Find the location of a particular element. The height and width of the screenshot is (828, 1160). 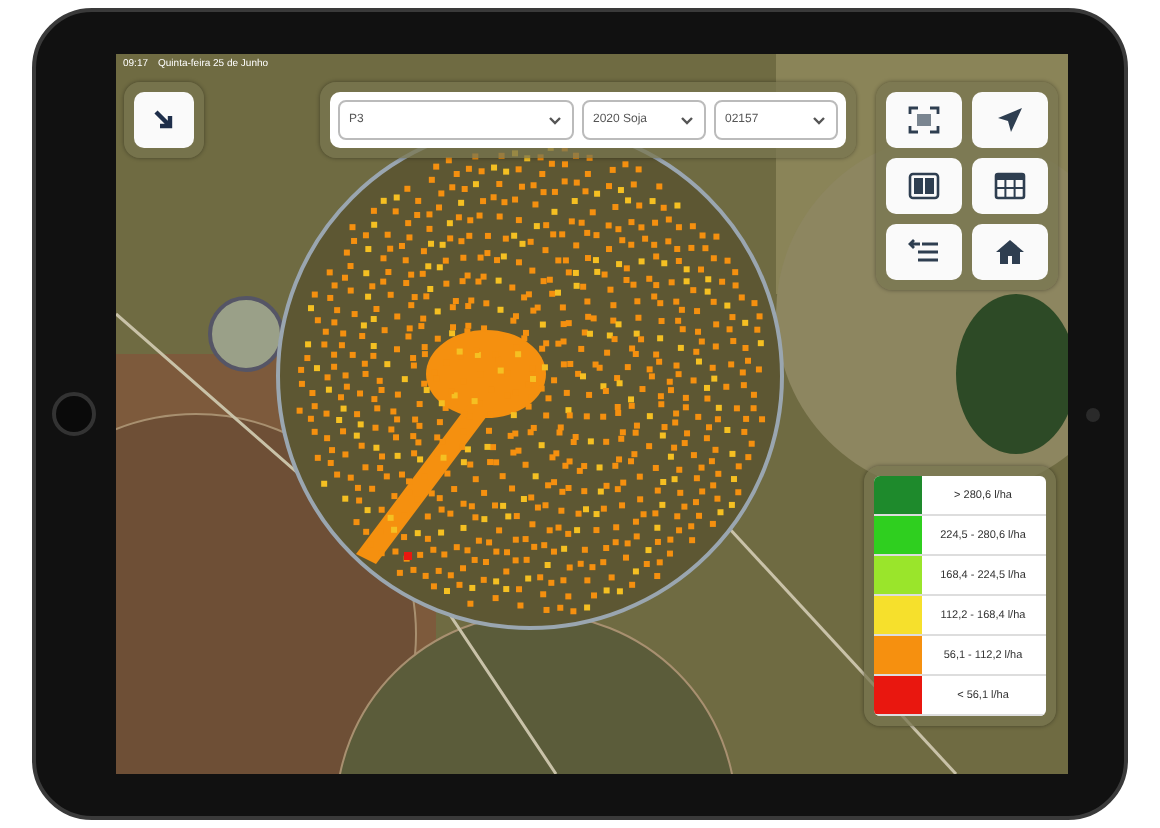

fullscreen-button is located at coordinates (923, 120).